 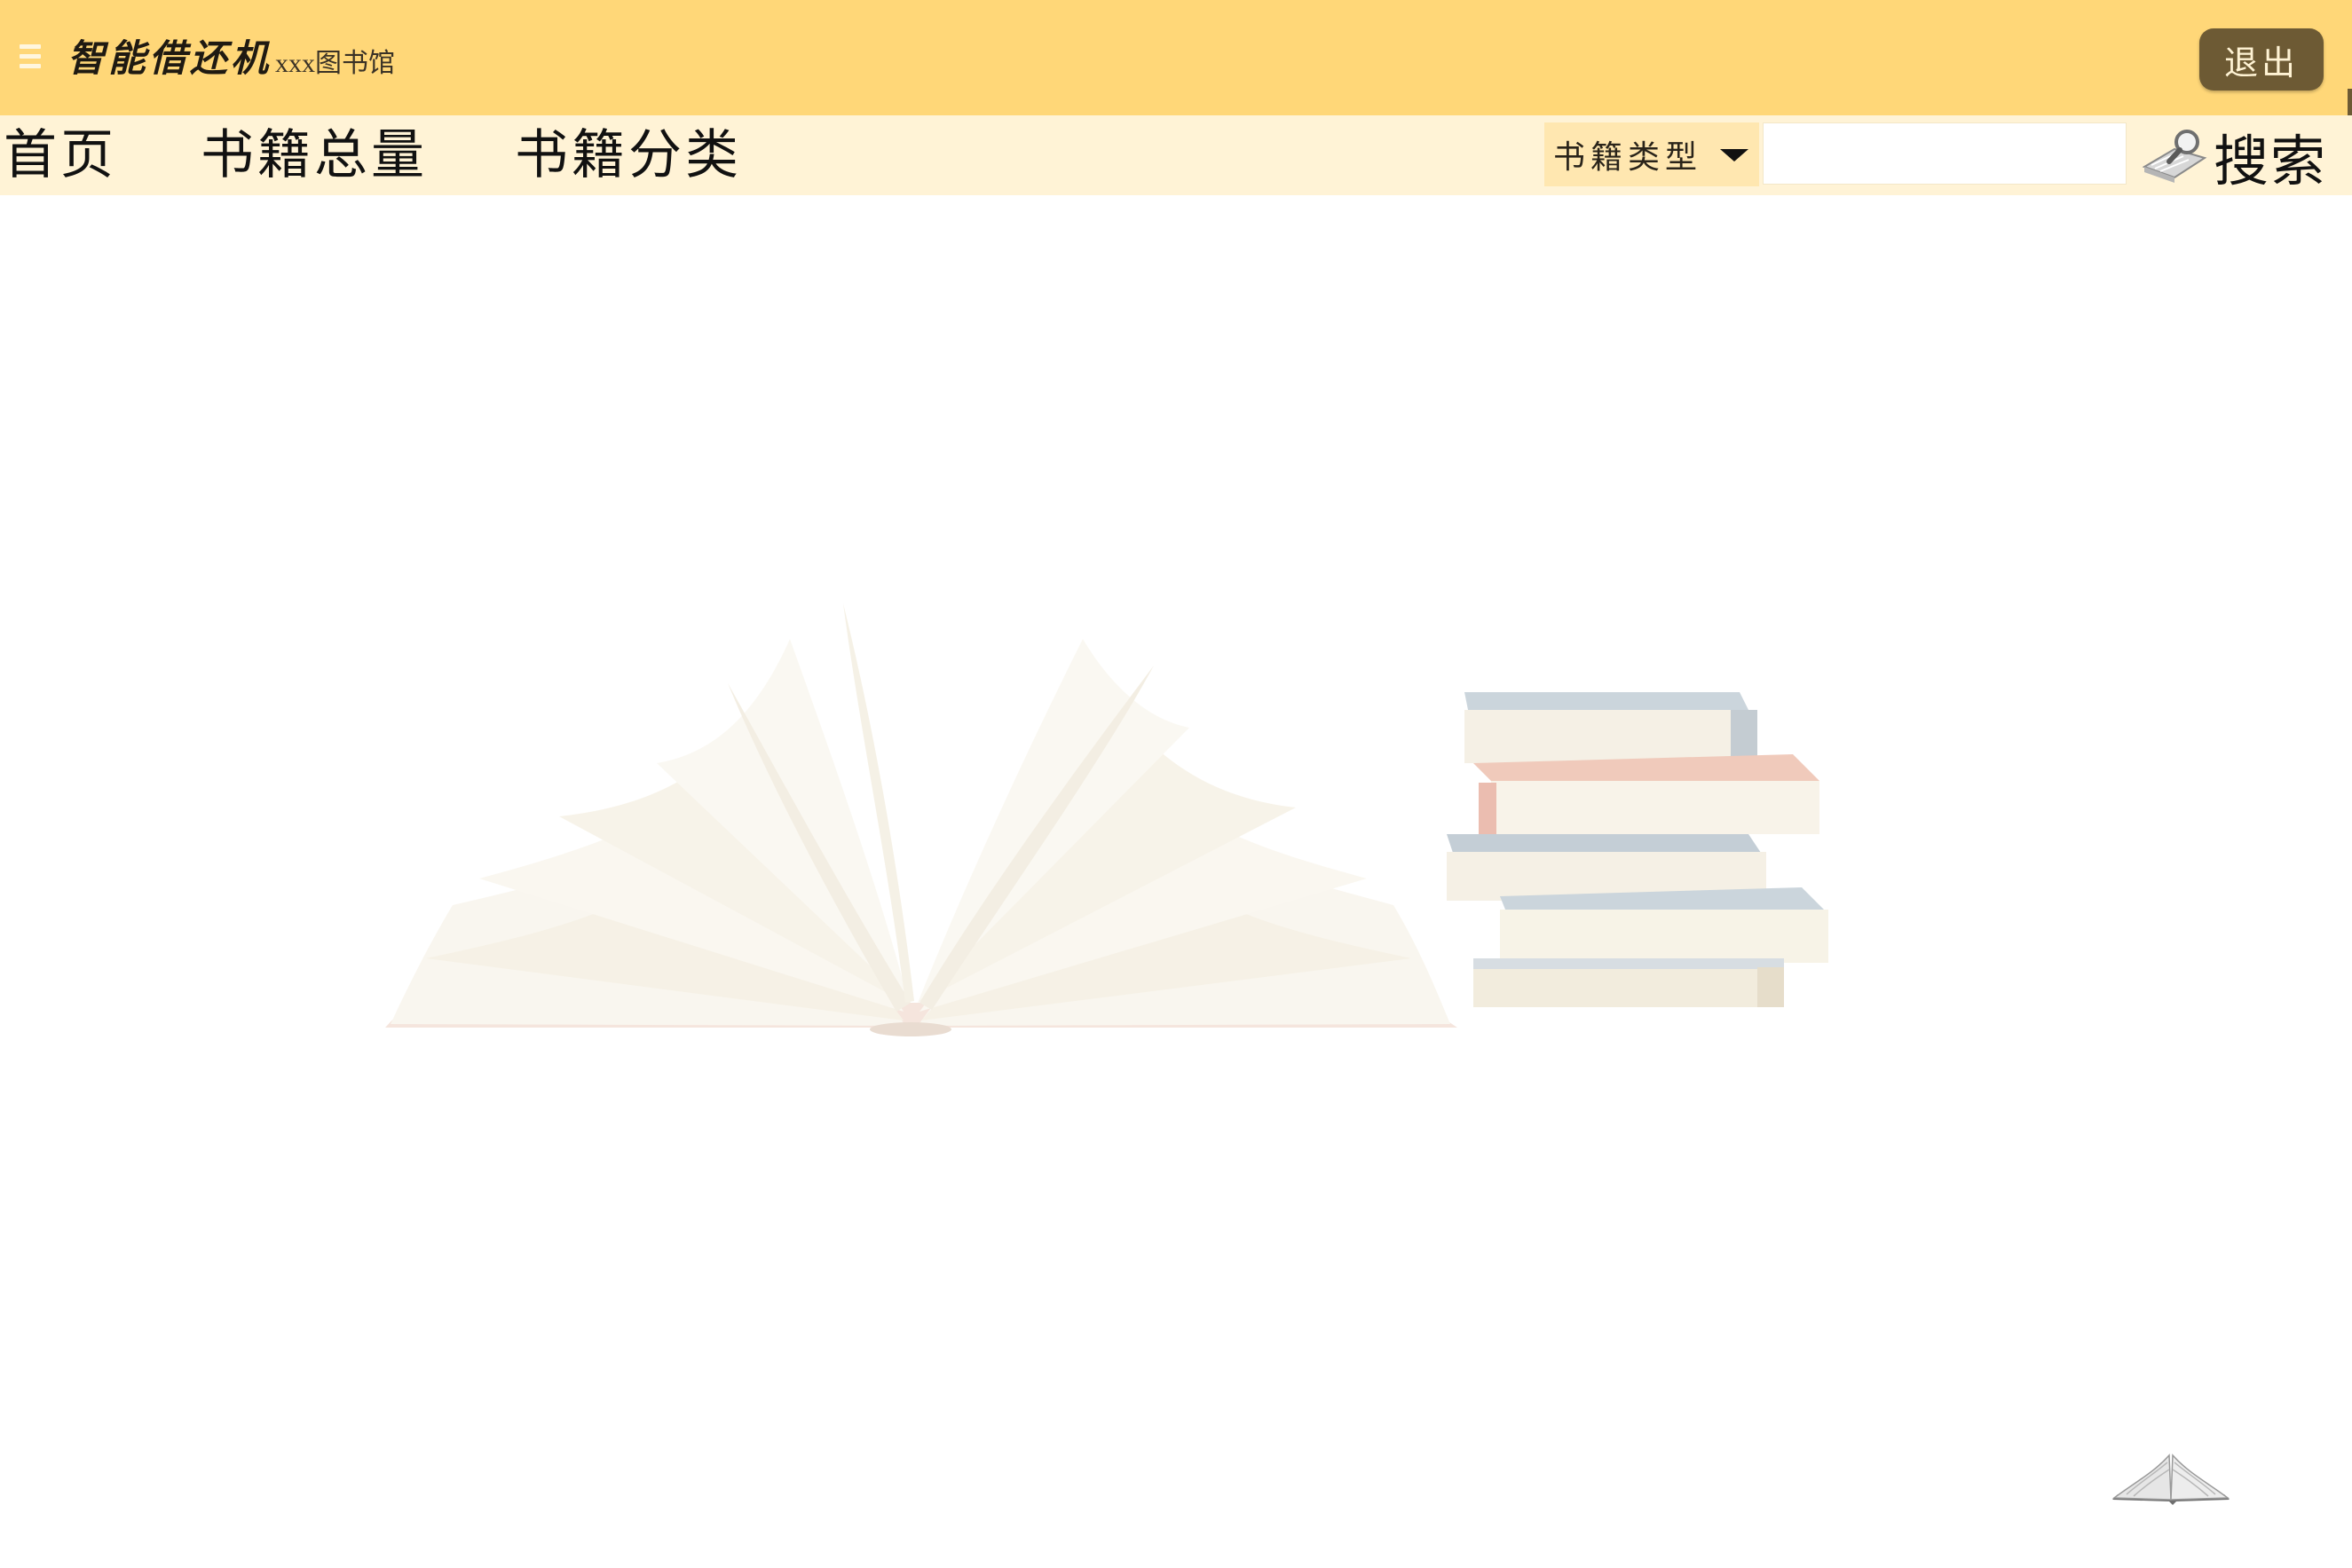 I want to click on brand: 智能借还机 xxx图书馆, so click(x=231, y=58).